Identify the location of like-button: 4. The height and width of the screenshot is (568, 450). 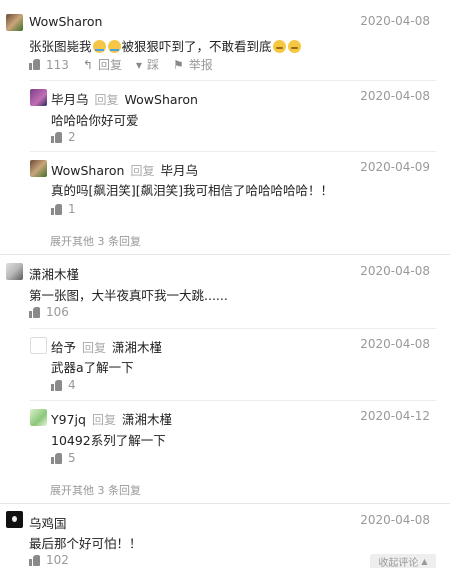
(63, 385).